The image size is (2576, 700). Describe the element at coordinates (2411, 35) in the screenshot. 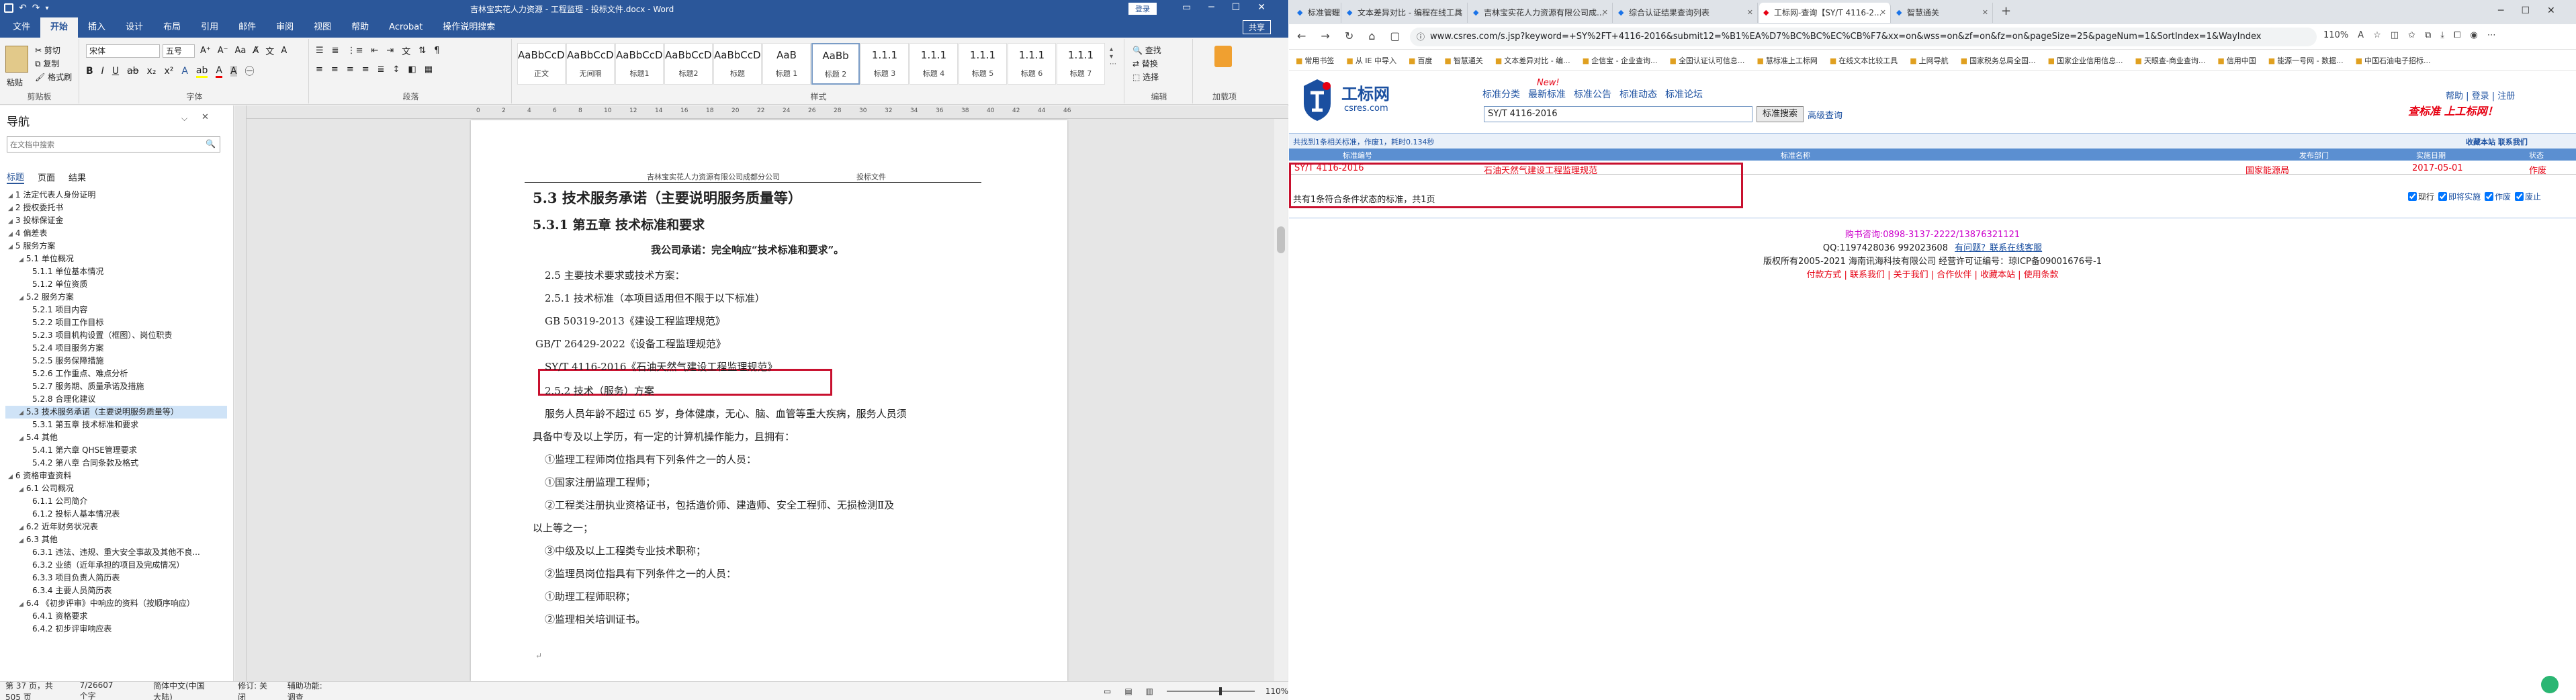

I see `favorites-icon: ✩` at that location.